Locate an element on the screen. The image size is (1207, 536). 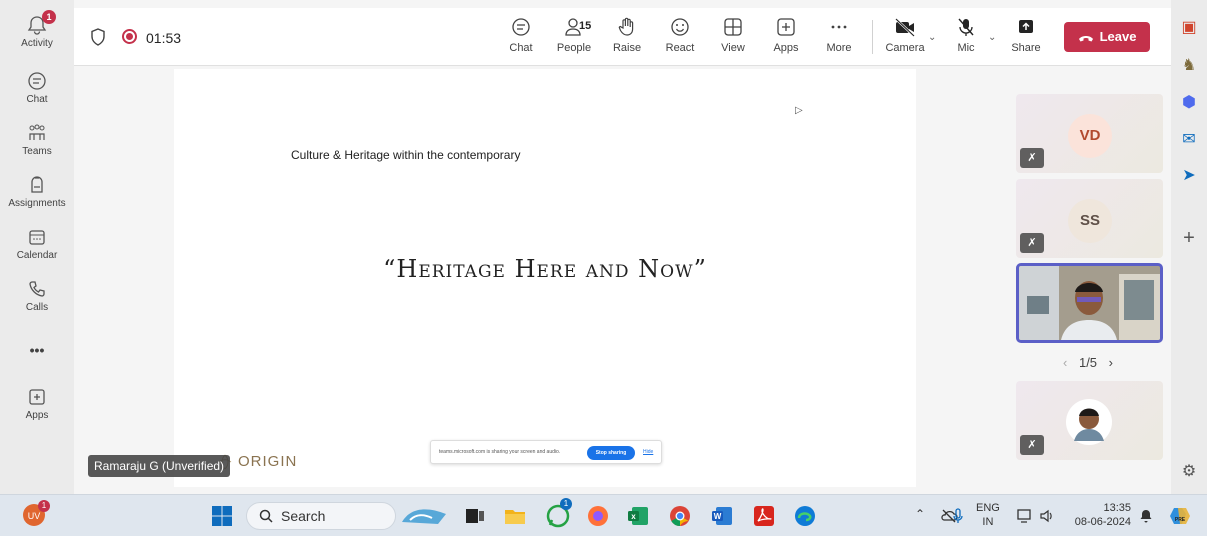
acrobat-icon is located at coordinates (764, 516).